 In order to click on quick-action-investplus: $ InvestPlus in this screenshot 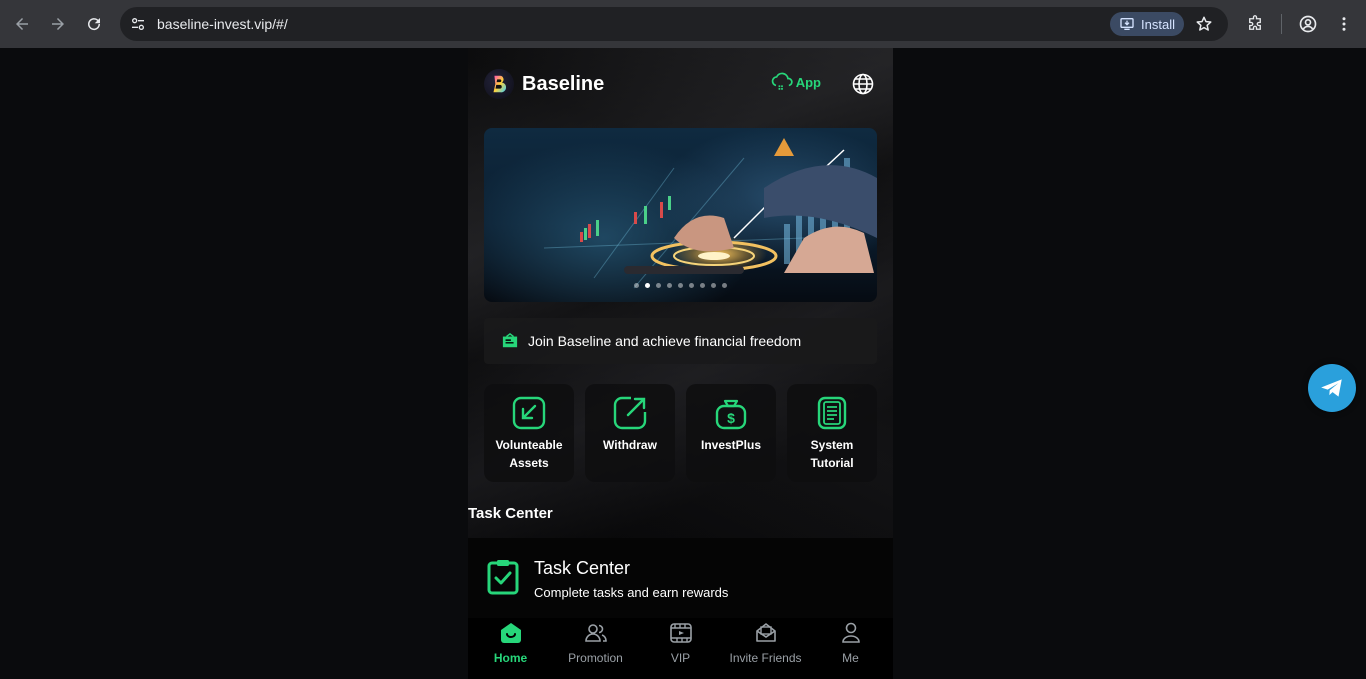, I will do `click(731, 433)`.